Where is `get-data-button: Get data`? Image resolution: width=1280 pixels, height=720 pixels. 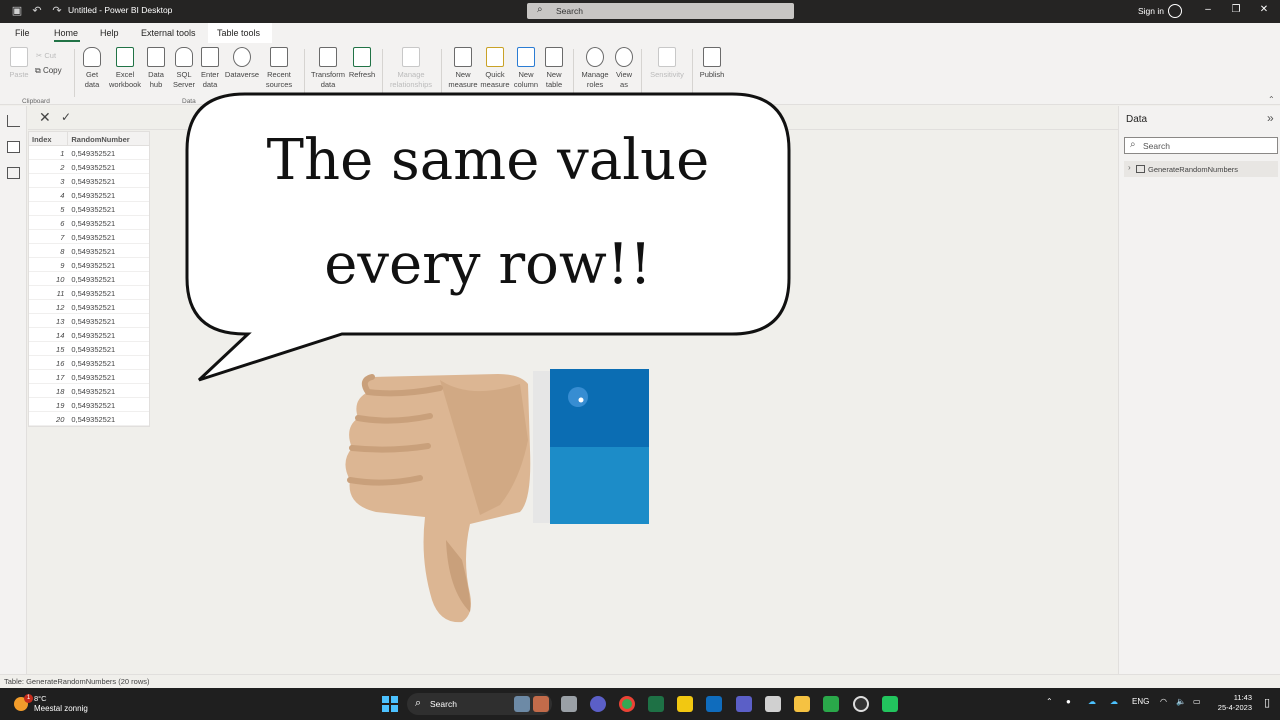 get-data-button: Get data is located at coordinates (92, 68).